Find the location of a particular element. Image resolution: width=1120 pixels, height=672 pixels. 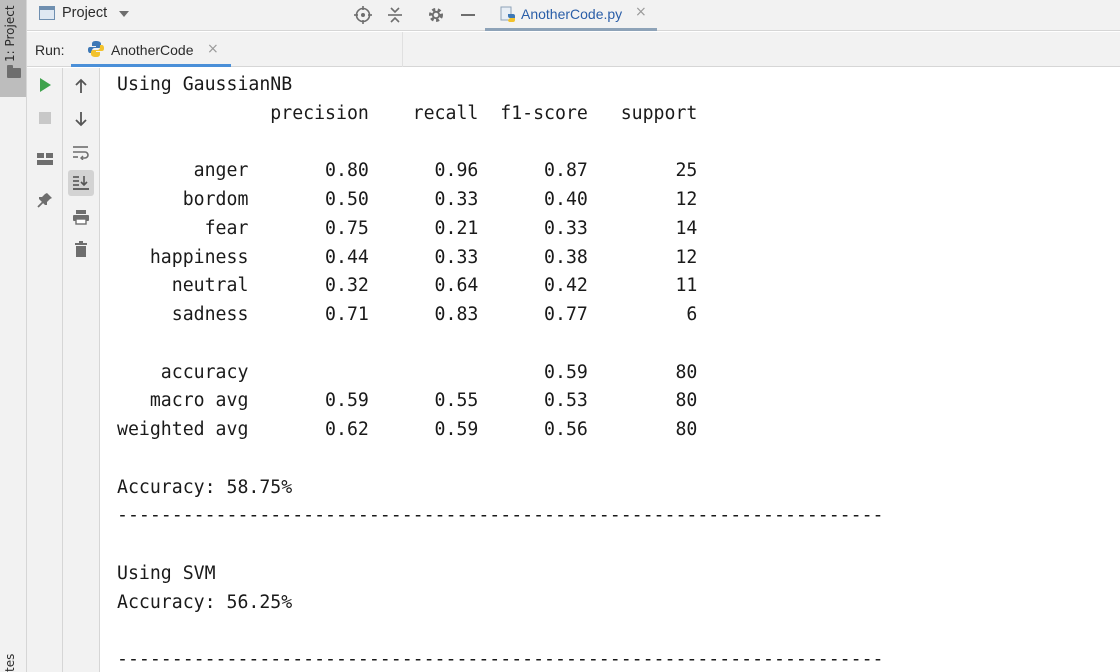

console-line: precision recall f1-score support is located at coordinates (407, 113).